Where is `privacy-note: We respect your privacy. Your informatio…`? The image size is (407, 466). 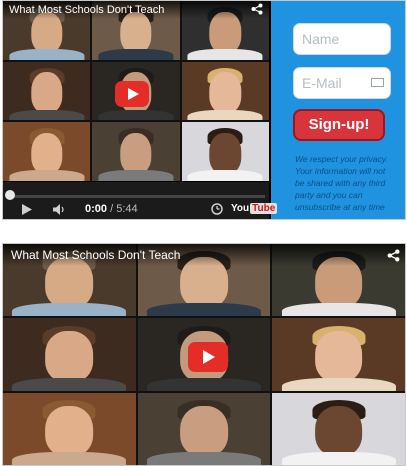 privacy-note: We respect your privacy. Your informatio… is located at coordinates (341, 183).